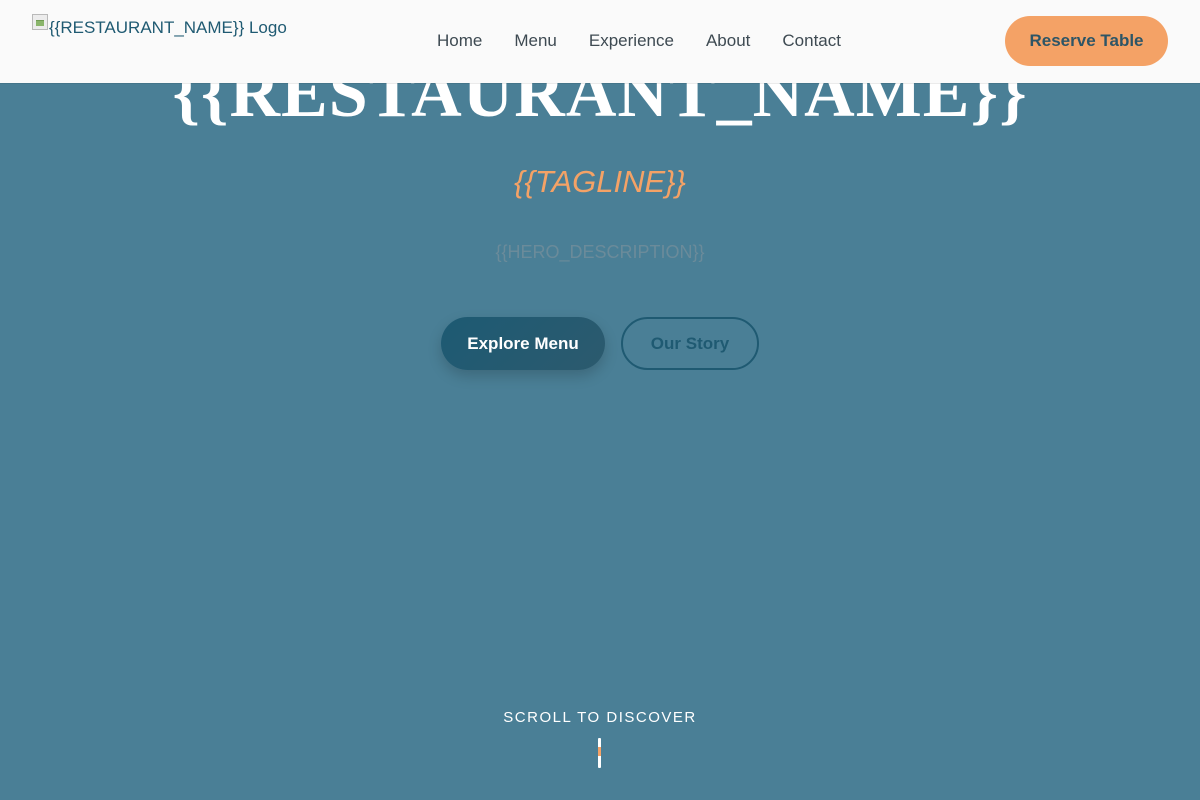  What do you see at coordinates (40, 22) in the screenshot?
I see `broken-image-icon` at bounding box center [40, 22].